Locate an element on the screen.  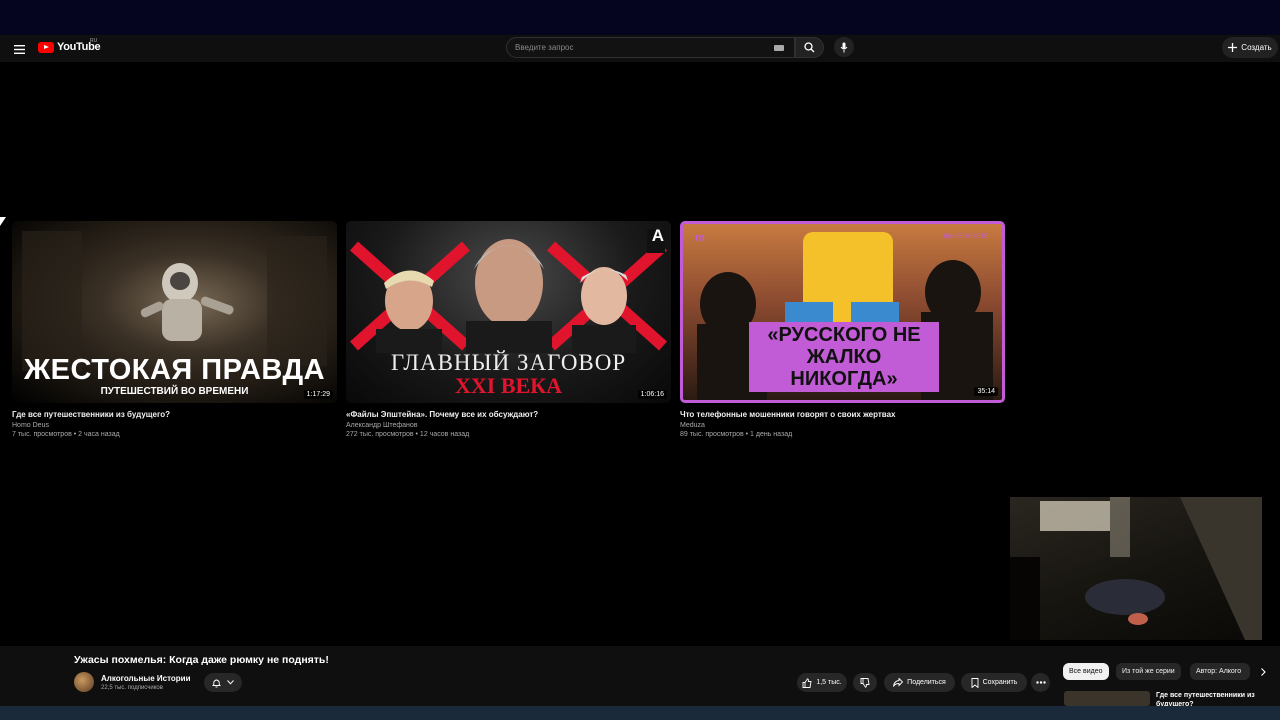
masthead: YouTube RU Создать is located at coordinates (640, 48).